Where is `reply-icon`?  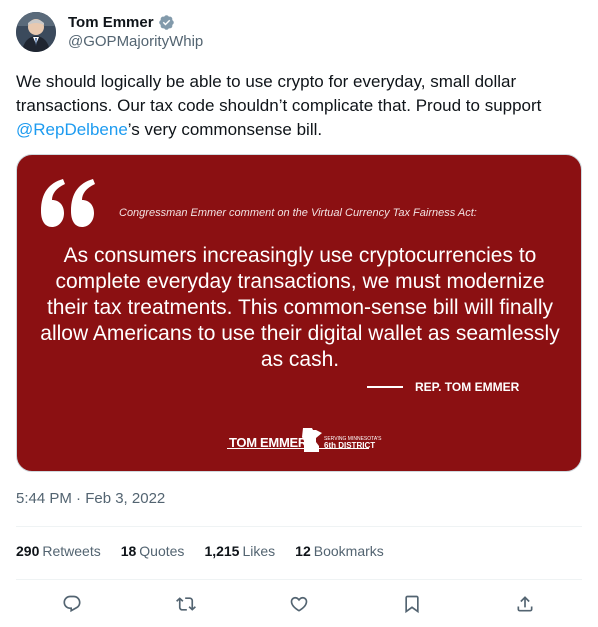 reply-icon is located at coordinates (72, 604).